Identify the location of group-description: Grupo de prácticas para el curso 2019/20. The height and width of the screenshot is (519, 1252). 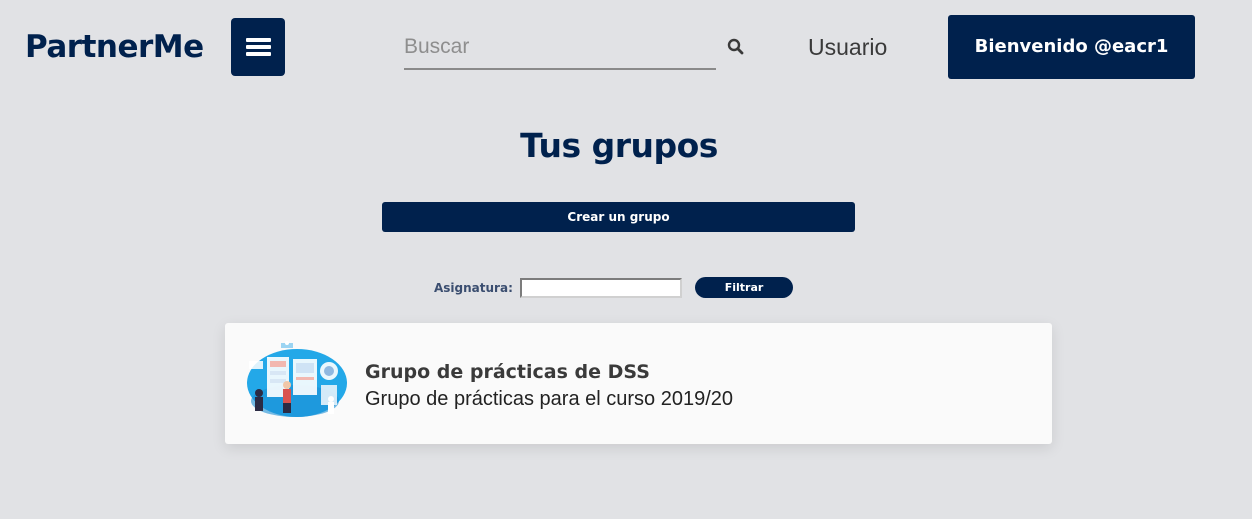
(549, 399).